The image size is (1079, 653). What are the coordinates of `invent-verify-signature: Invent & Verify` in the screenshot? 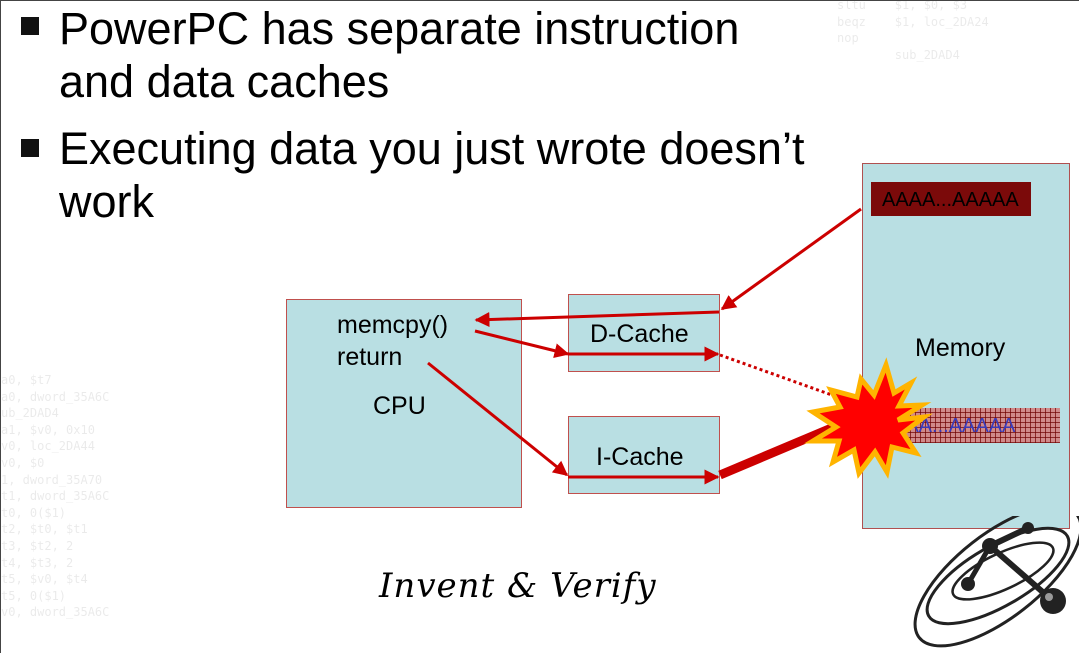 It's located at (518, 586).